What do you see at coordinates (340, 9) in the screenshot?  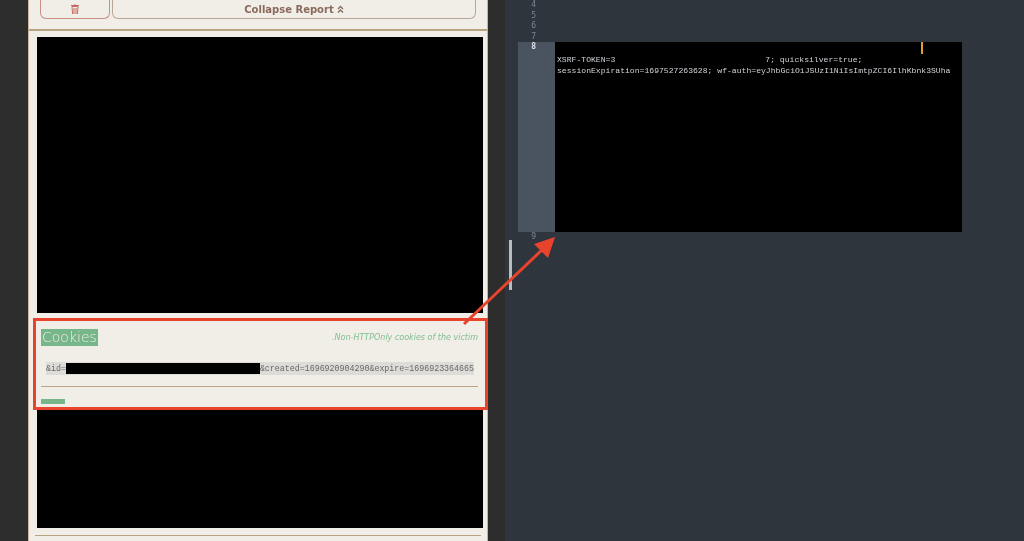 I see `double-chevron-up-icon` at bounding box center [340, 9].